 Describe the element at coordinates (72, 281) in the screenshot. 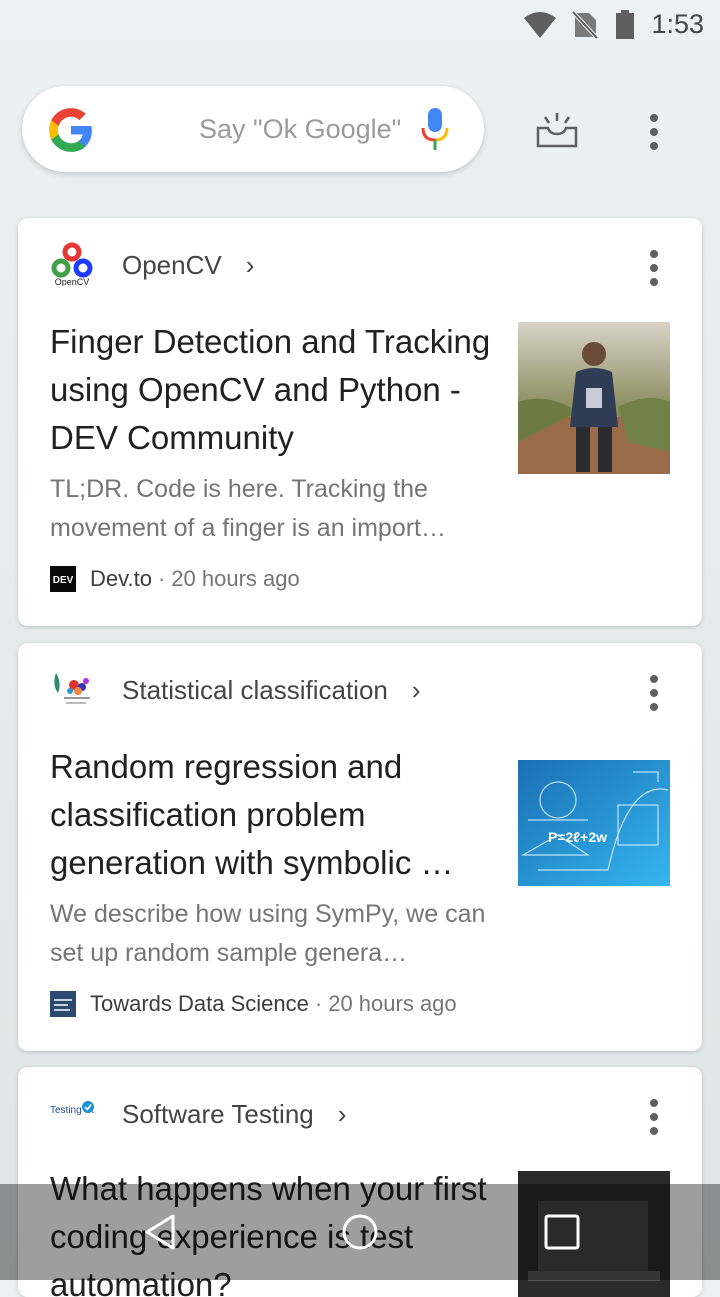

I see `svg-text: OpenCV` at that location.